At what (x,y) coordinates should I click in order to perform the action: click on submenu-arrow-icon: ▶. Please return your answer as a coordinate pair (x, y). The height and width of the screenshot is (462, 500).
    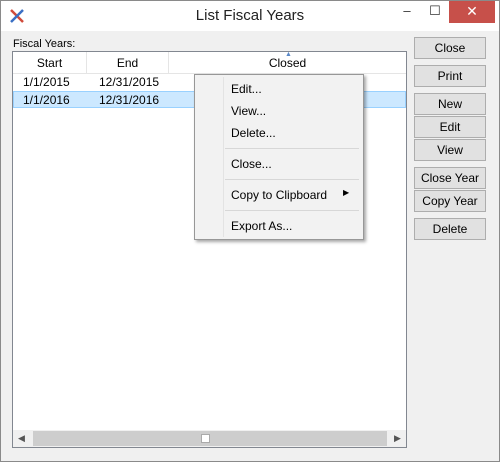
    Looking at the image, I should click on (346, 192).